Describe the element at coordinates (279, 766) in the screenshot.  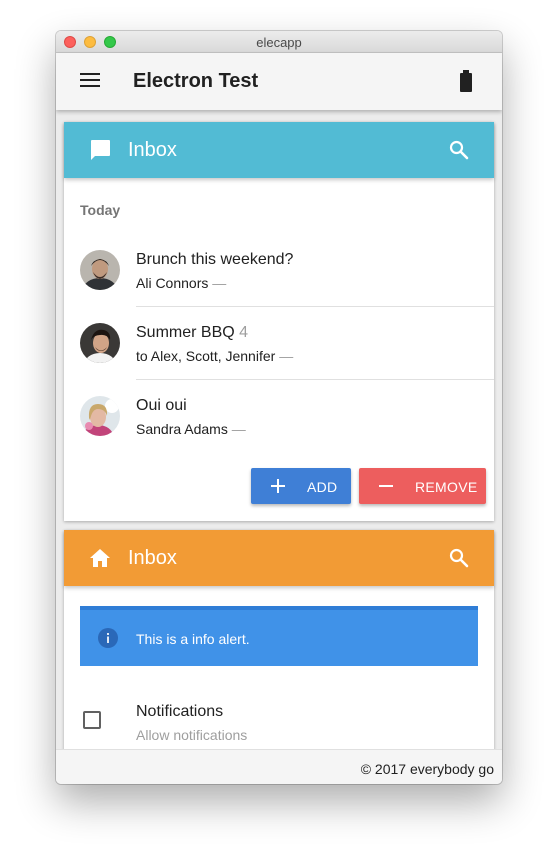
I see `footer: © 2017 everybody go` at that location.